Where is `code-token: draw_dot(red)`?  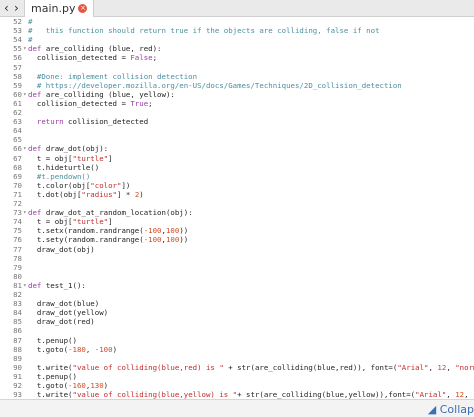 code-token: draw_dot(red) is located at coordinates (61, 322).